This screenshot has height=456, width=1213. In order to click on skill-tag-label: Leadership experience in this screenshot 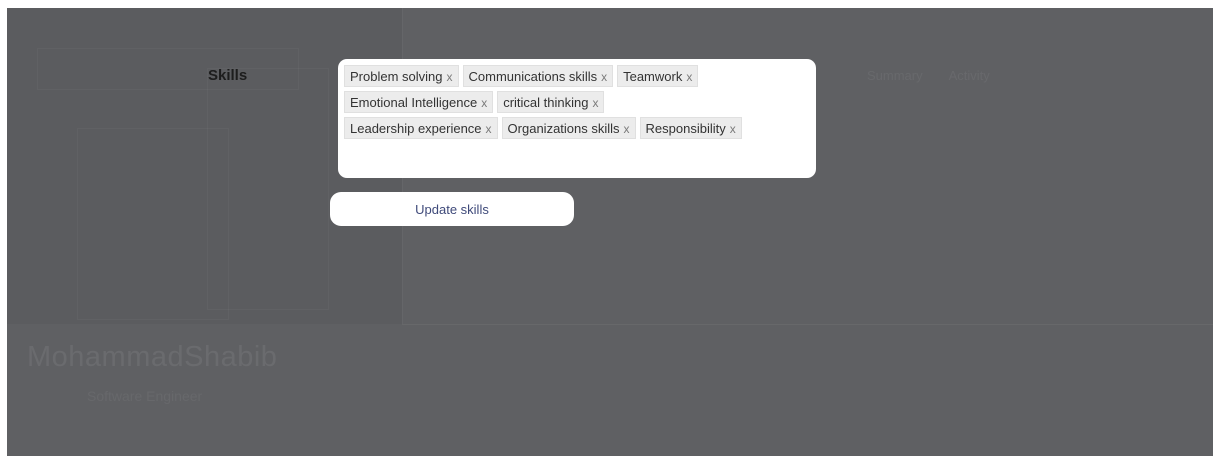, I will do `click(416, 128)`.